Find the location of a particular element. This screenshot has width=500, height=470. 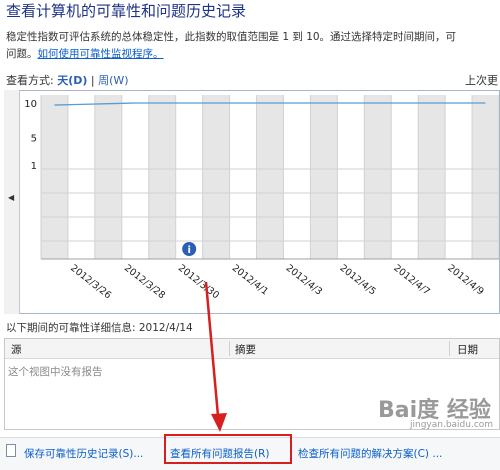

left-arrow-icon: ◀ is located at coordinates (11, 197).